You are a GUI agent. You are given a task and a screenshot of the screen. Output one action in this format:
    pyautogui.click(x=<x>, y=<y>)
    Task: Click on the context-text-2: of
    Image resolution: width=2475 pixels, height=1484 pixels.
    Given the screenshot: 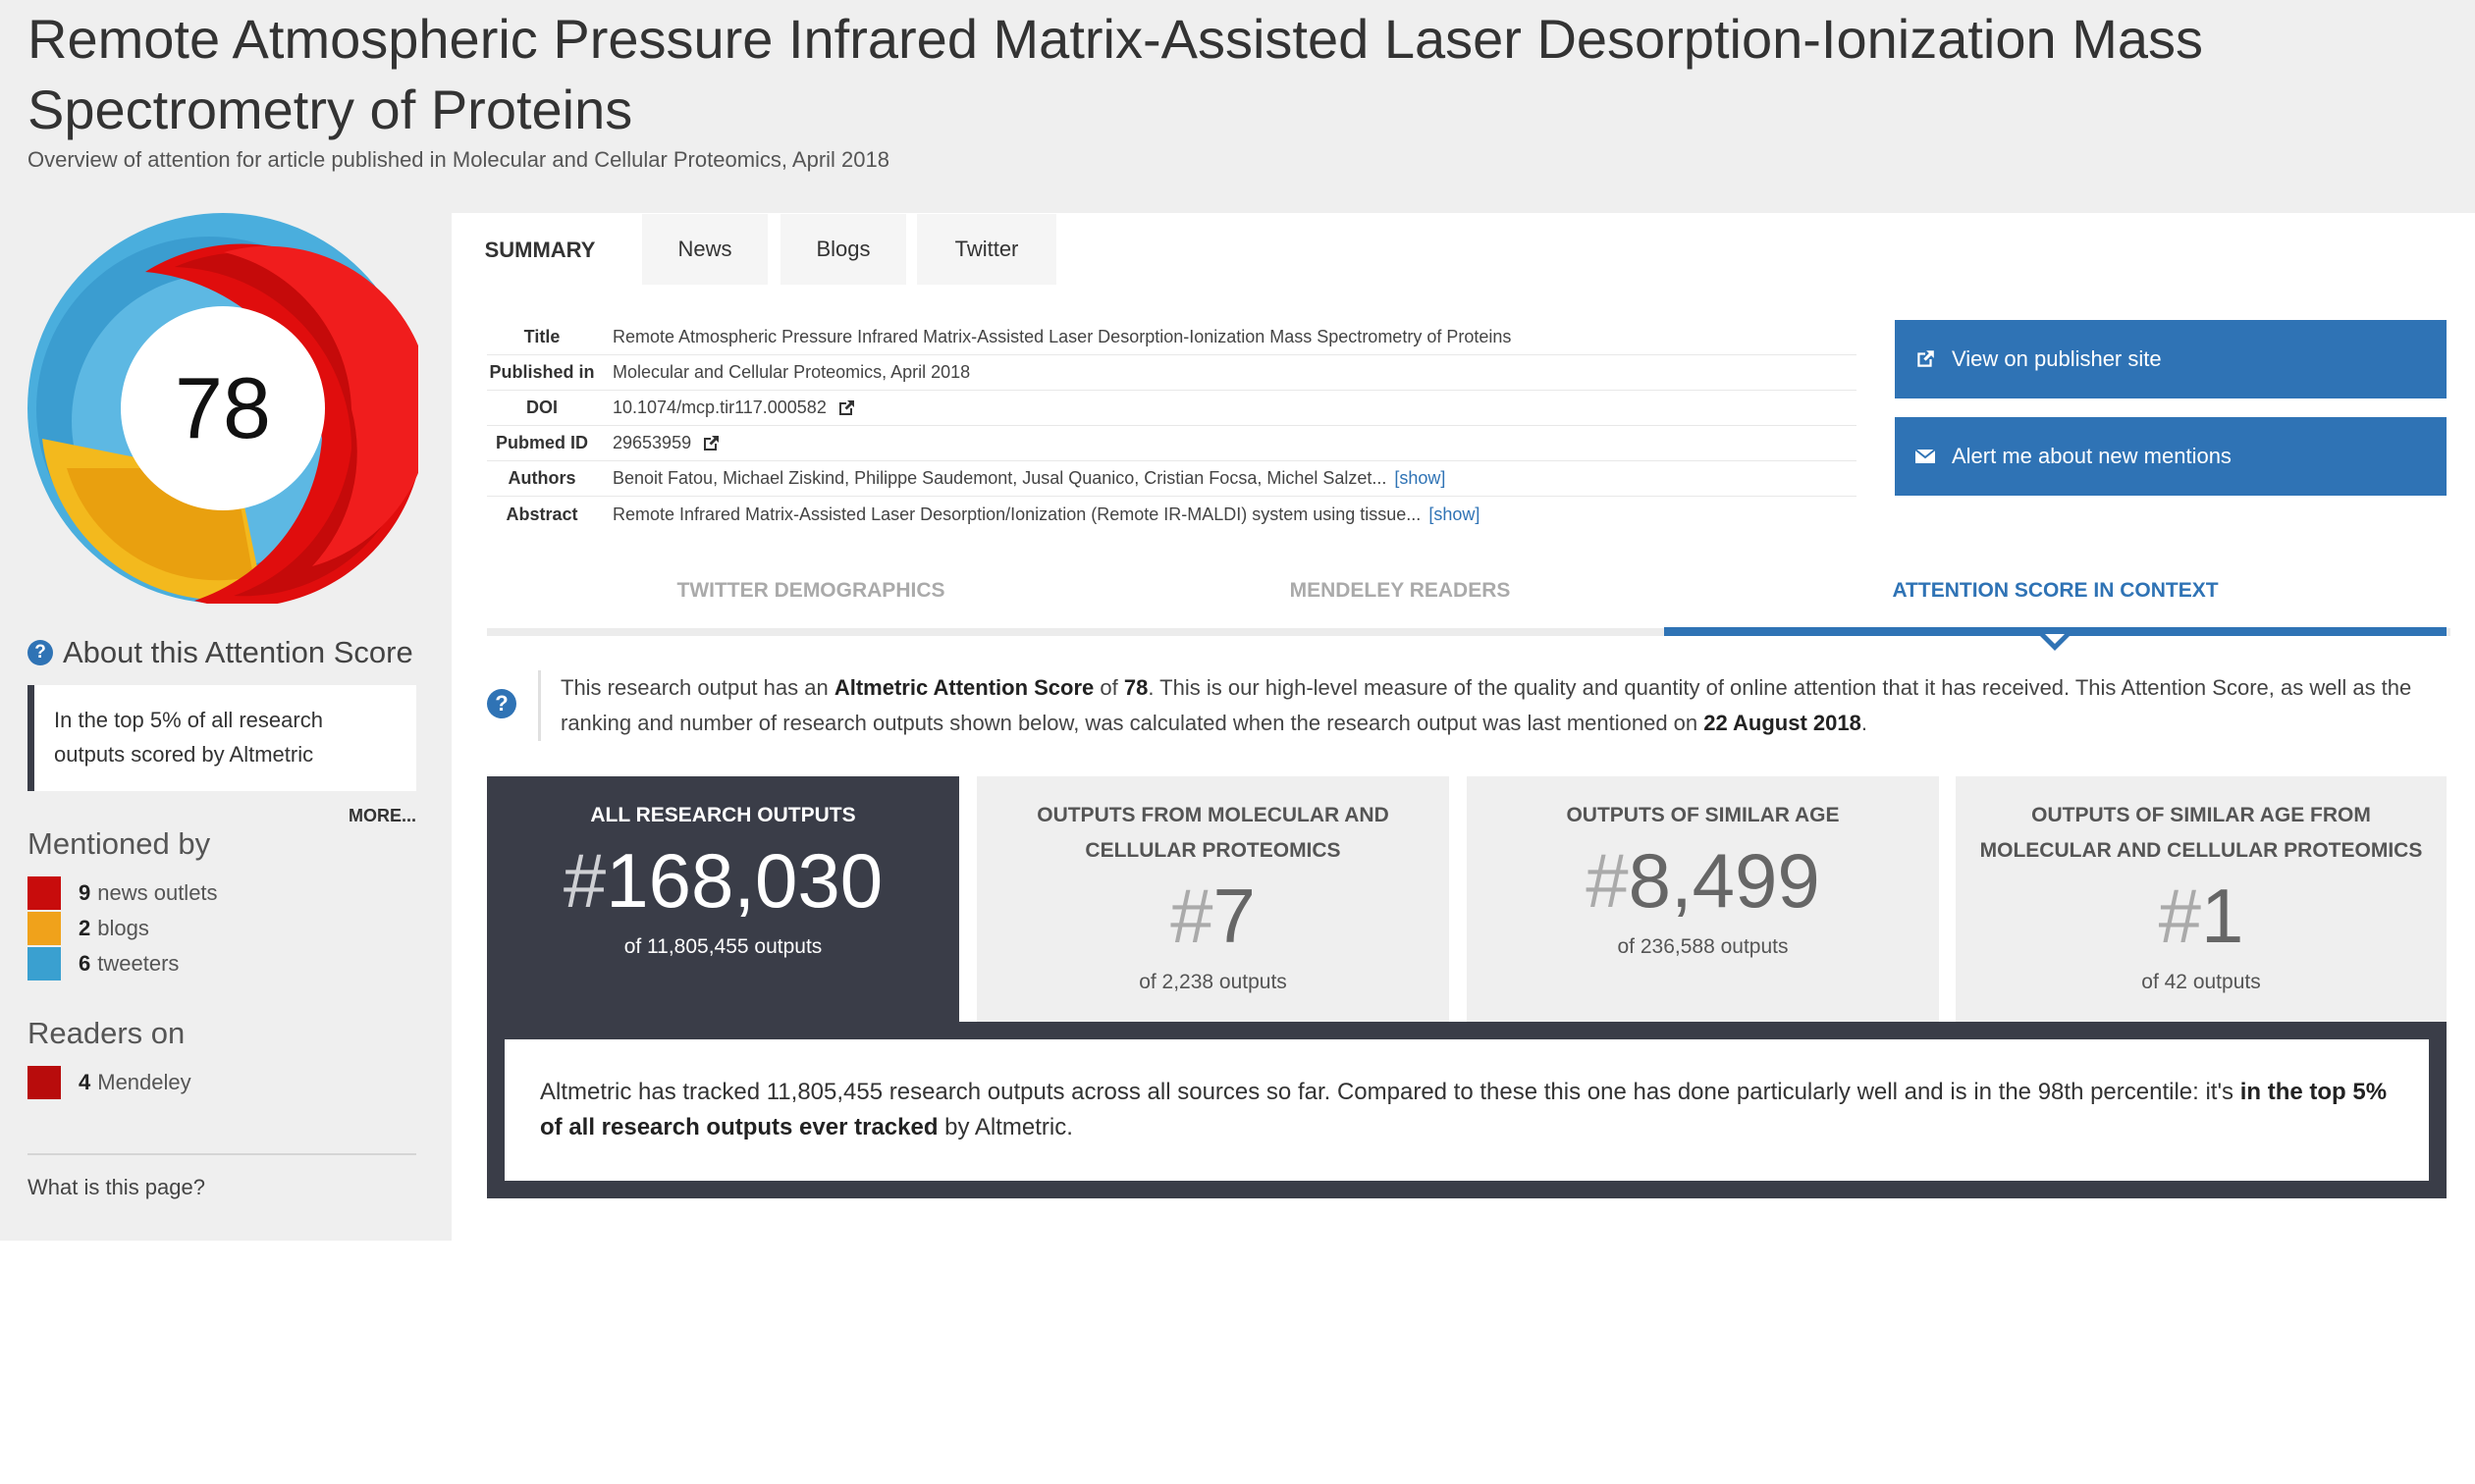 What is the action you would take?
    pyautogui.click(x=1109, y=688)
    